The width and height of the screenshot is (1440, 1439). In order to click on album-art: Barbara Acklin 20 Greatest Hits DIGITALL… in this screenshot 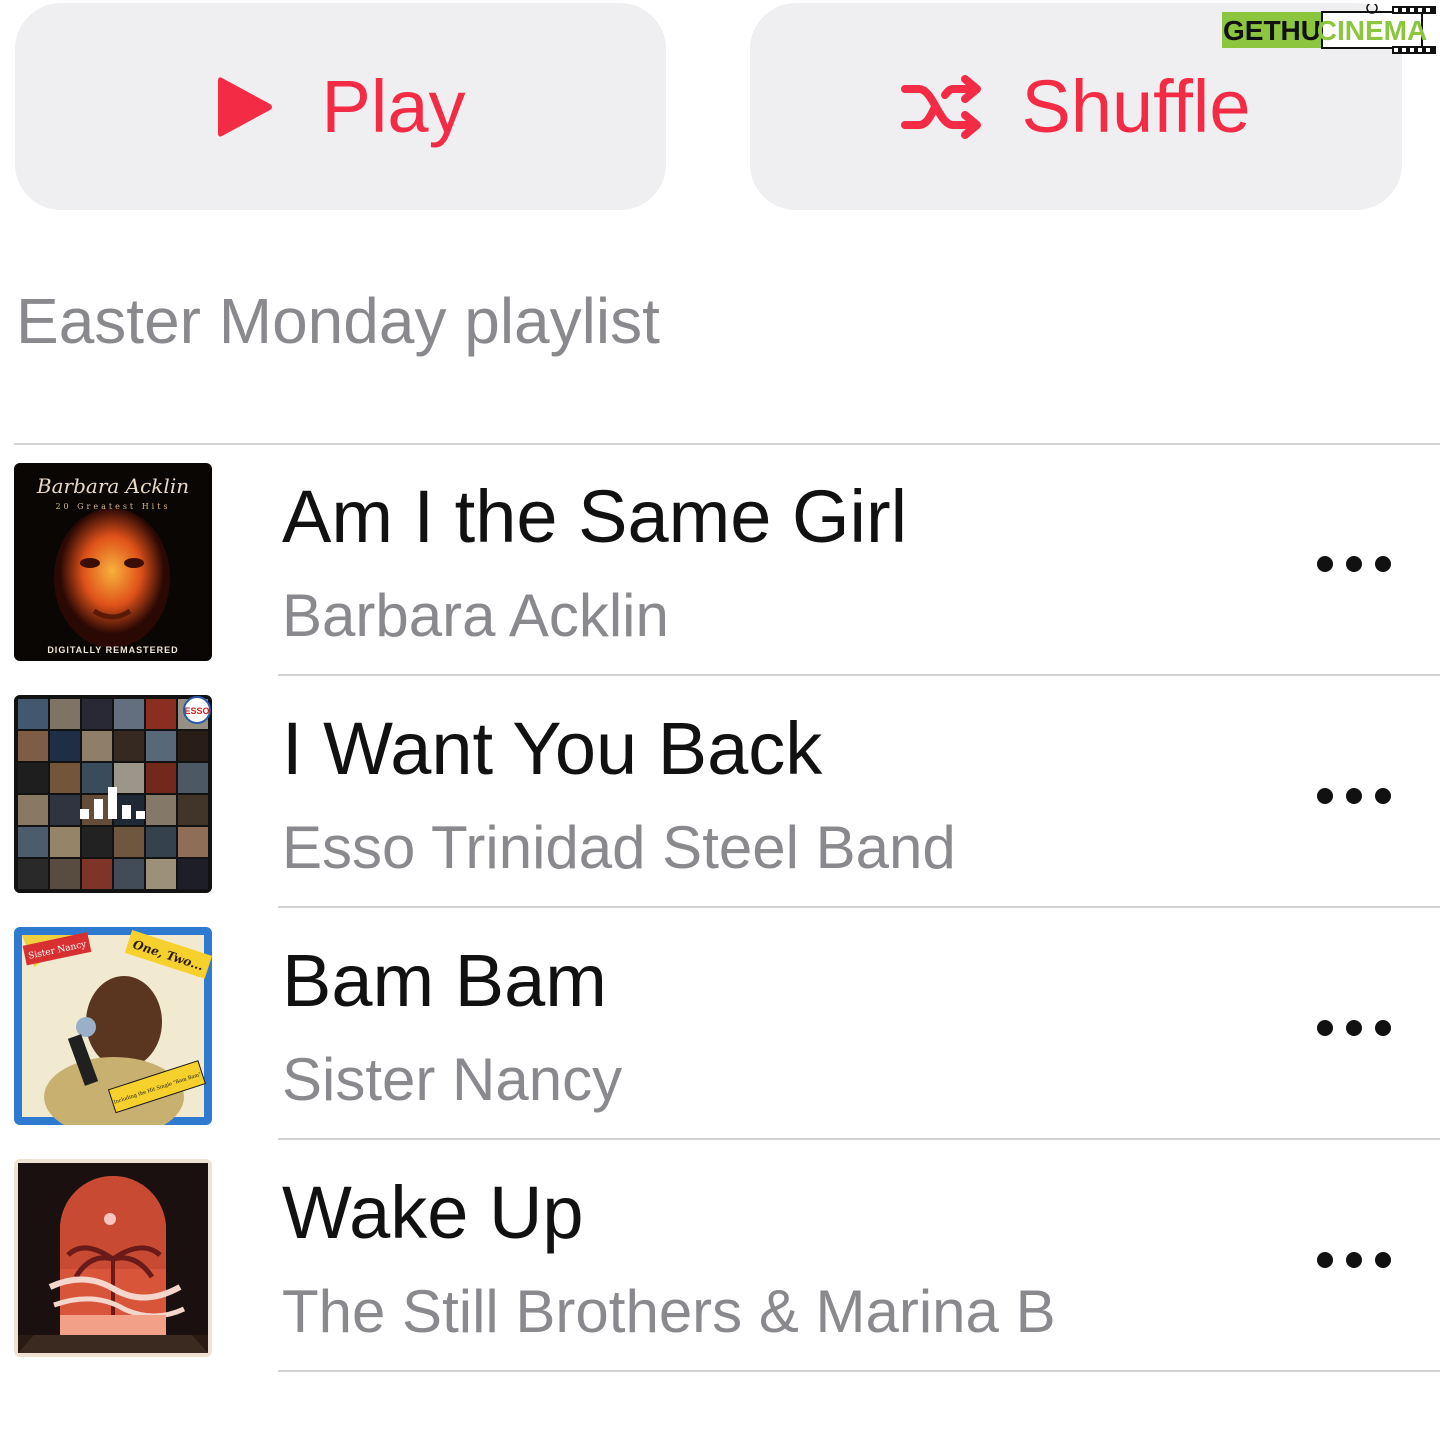, I will do `click(113, 562)`.